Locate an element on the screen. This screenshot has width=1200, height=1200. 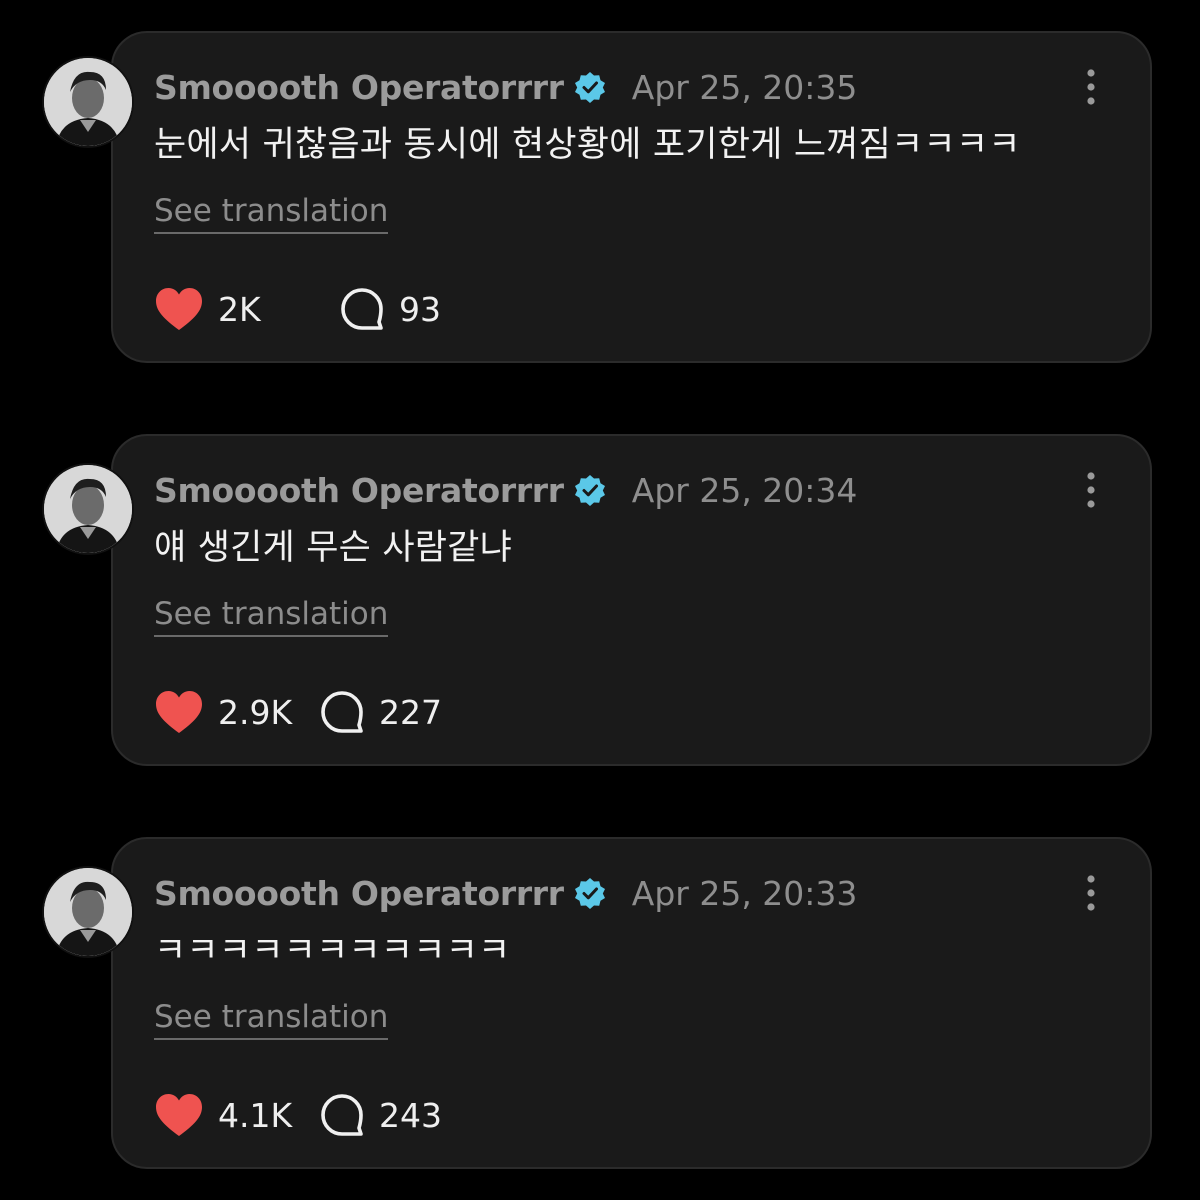
post-header: Smooooth Operatorrrr Apr 25, 20:35 is located at coordinates (505, 87).